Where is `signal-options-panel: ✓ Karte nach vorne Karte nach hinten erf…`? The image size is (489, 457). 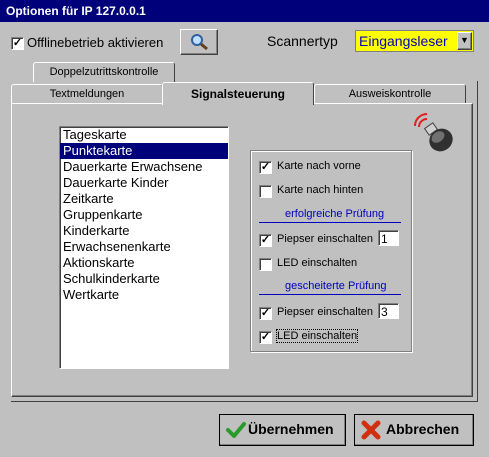
signal-options-panel: ✓ Karte nach vorne Karte nach hinten erf… is located at coordinates (331, 251).